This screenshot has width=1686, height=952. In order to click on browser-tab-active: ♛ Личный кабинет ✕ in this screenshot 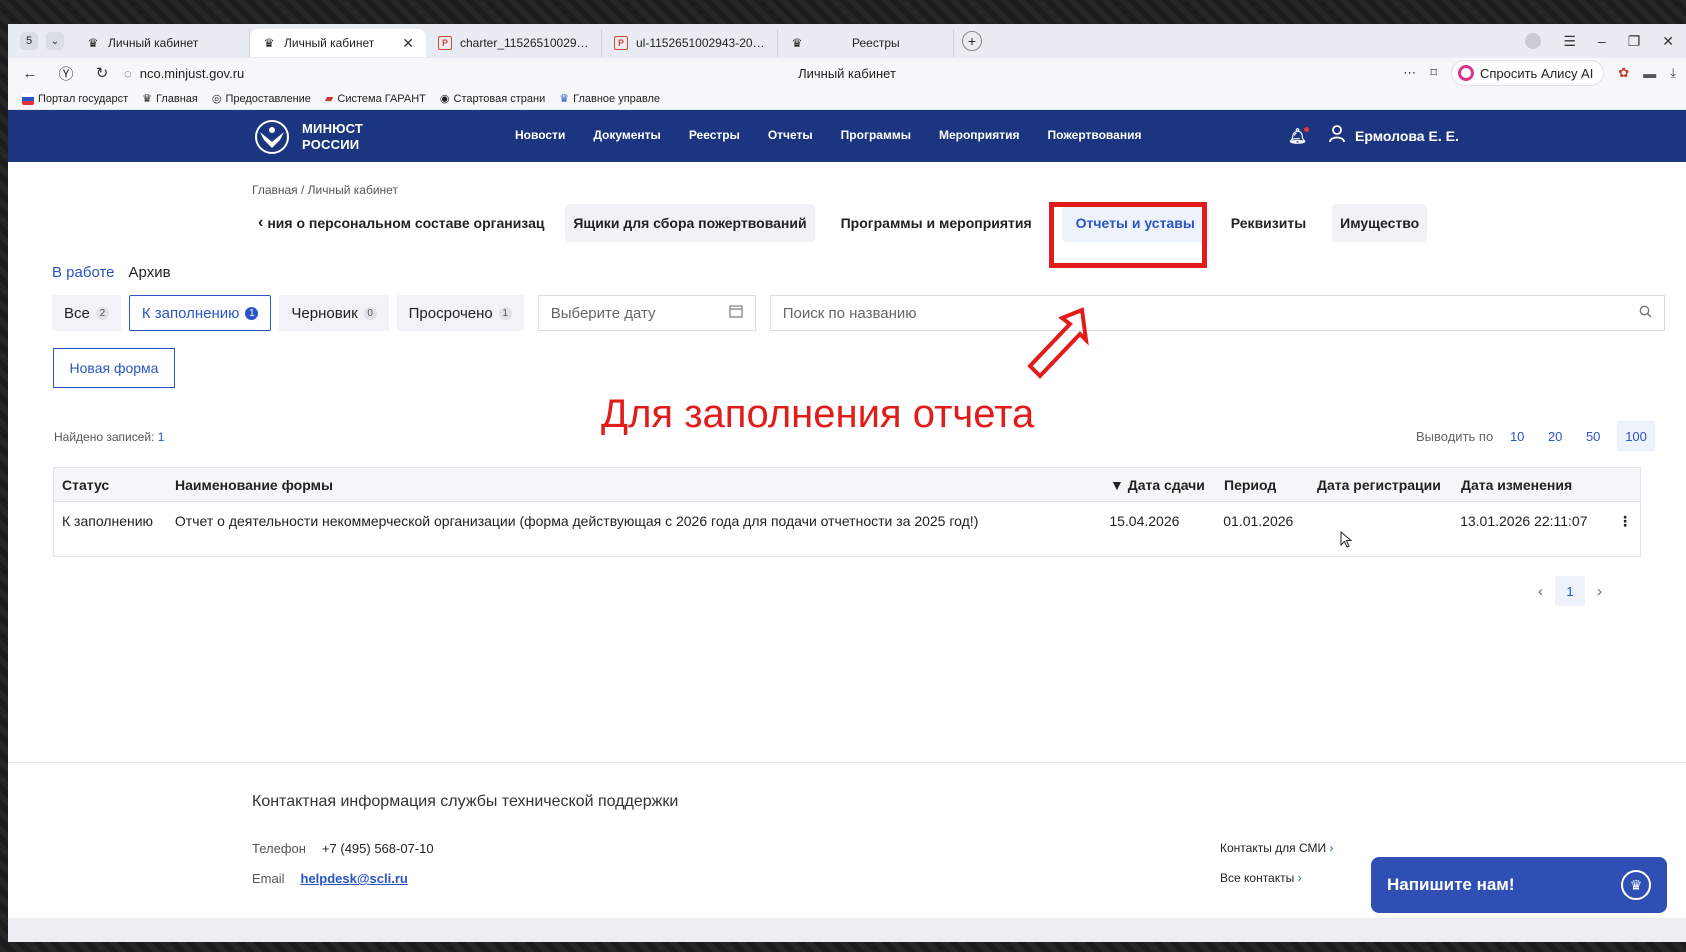, I will do `click(338, 43)`.